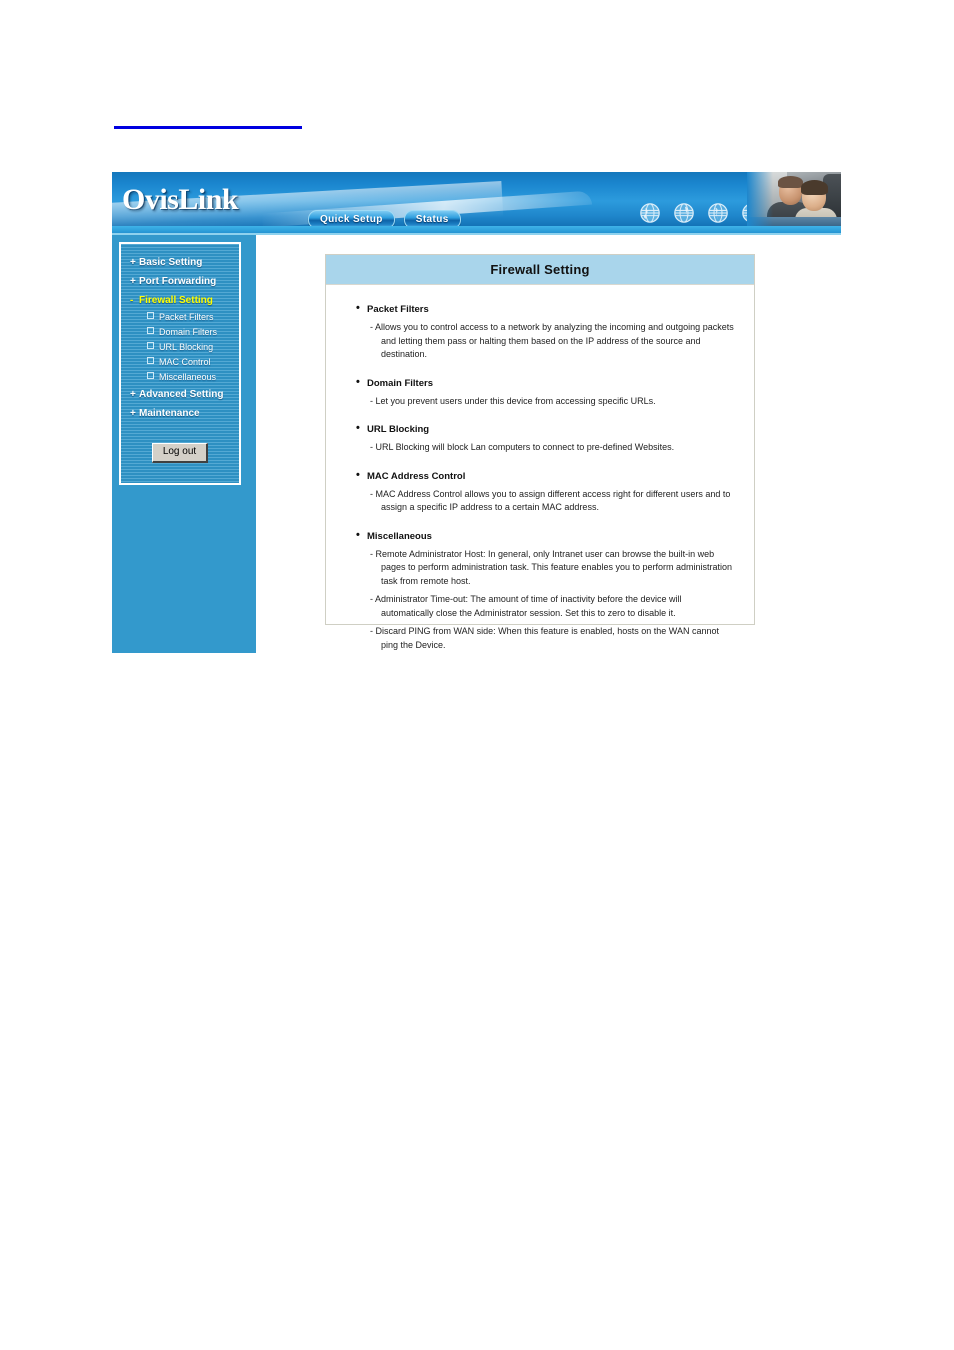 This screenshot has width=954, height=1350. I want to click on logout-button: Log out, so click(180, 453).